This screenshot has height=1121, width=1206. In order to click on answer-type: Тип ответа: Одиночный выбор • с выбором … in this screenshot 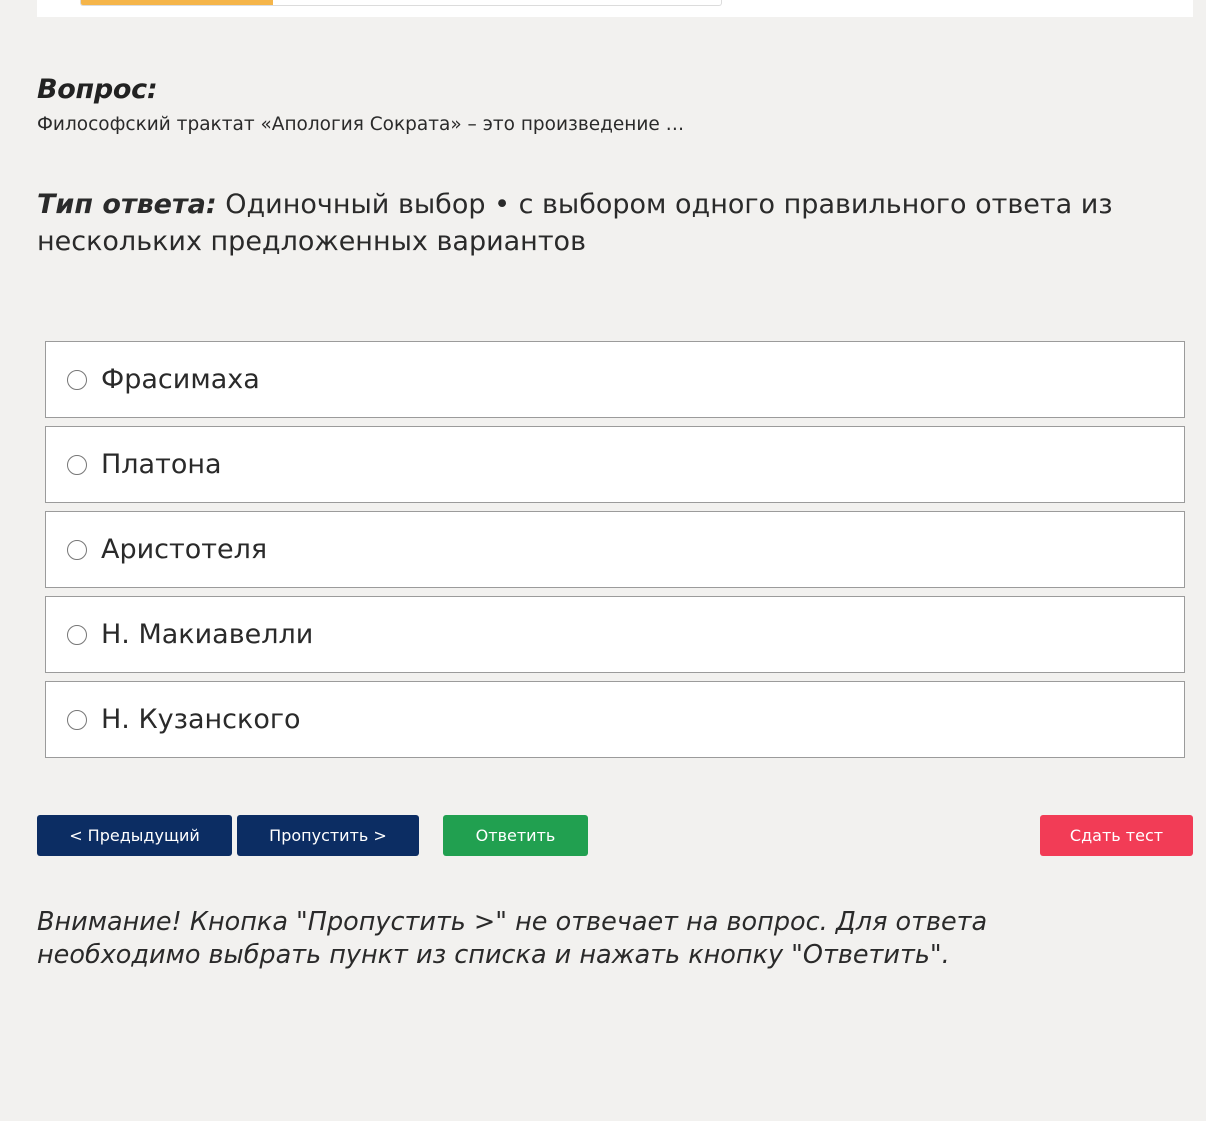, I will do `click(587, 223)`.